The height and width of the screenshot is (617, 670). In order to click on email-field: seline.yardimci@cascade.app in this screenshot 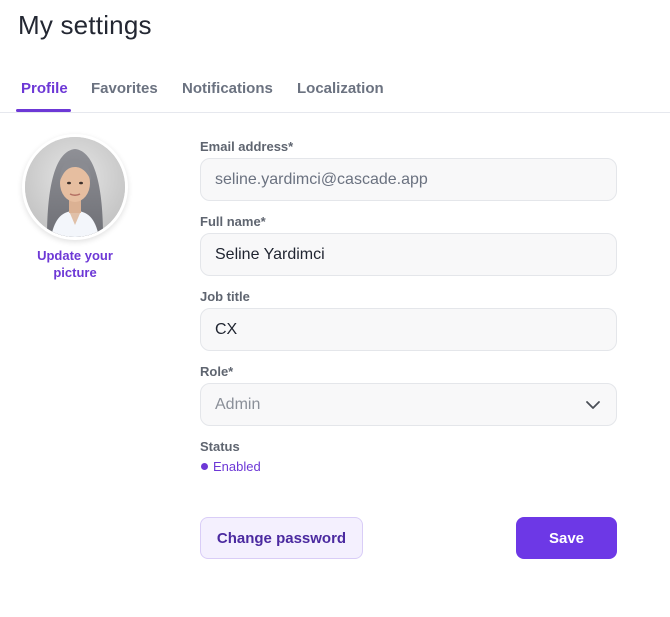, I will do `click(408, 179)`.